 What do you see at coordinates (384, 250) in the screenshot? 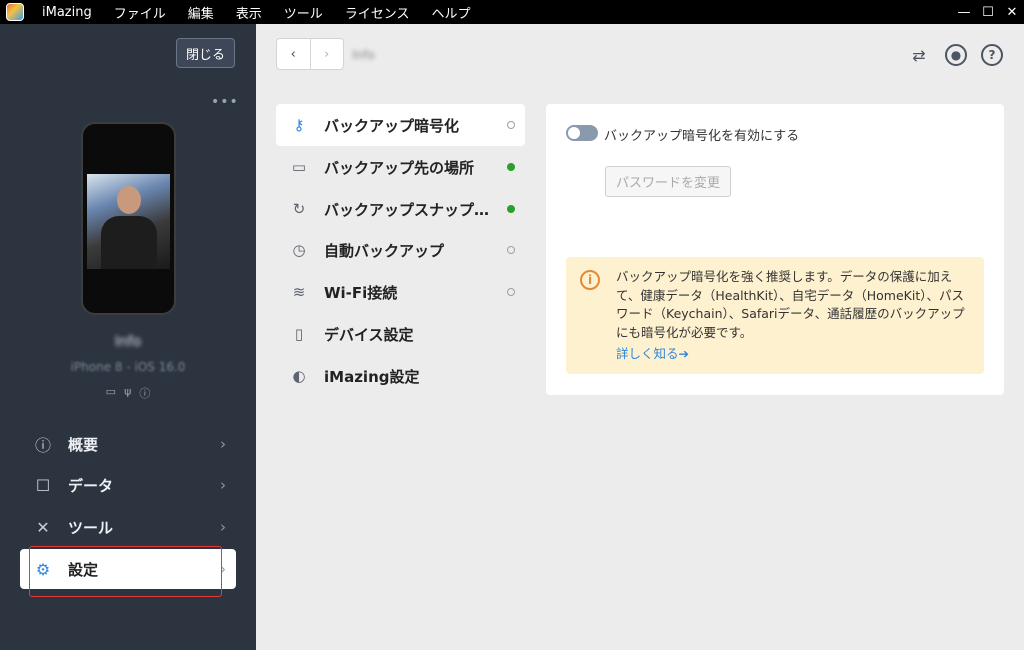
I see `settings-item-label: 自動バックアップ` at bounding box center [384, 250].